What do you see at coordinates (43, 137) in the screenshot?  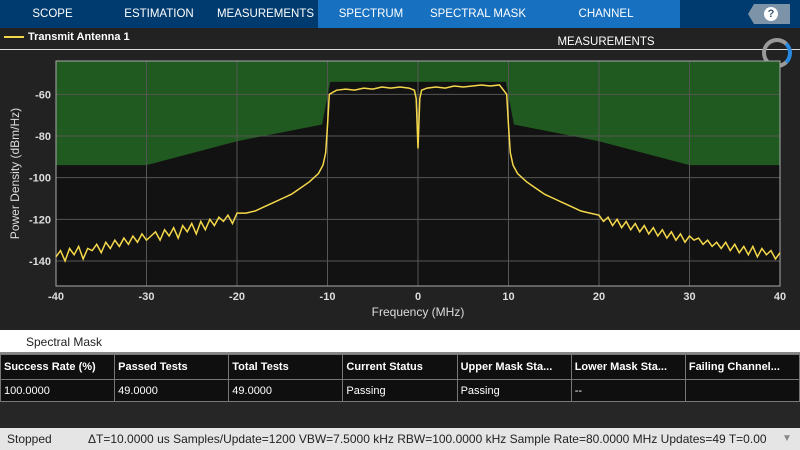 I see `y-tick-label: -80` at bounding box center [43, 137].